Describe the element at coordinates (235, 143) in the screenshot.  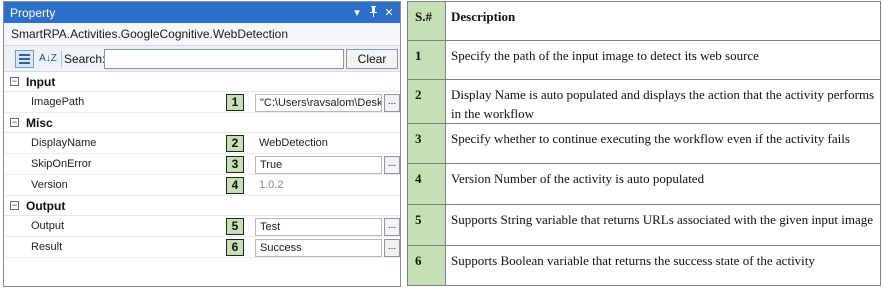
I see `callout-badge: 2` at that location.